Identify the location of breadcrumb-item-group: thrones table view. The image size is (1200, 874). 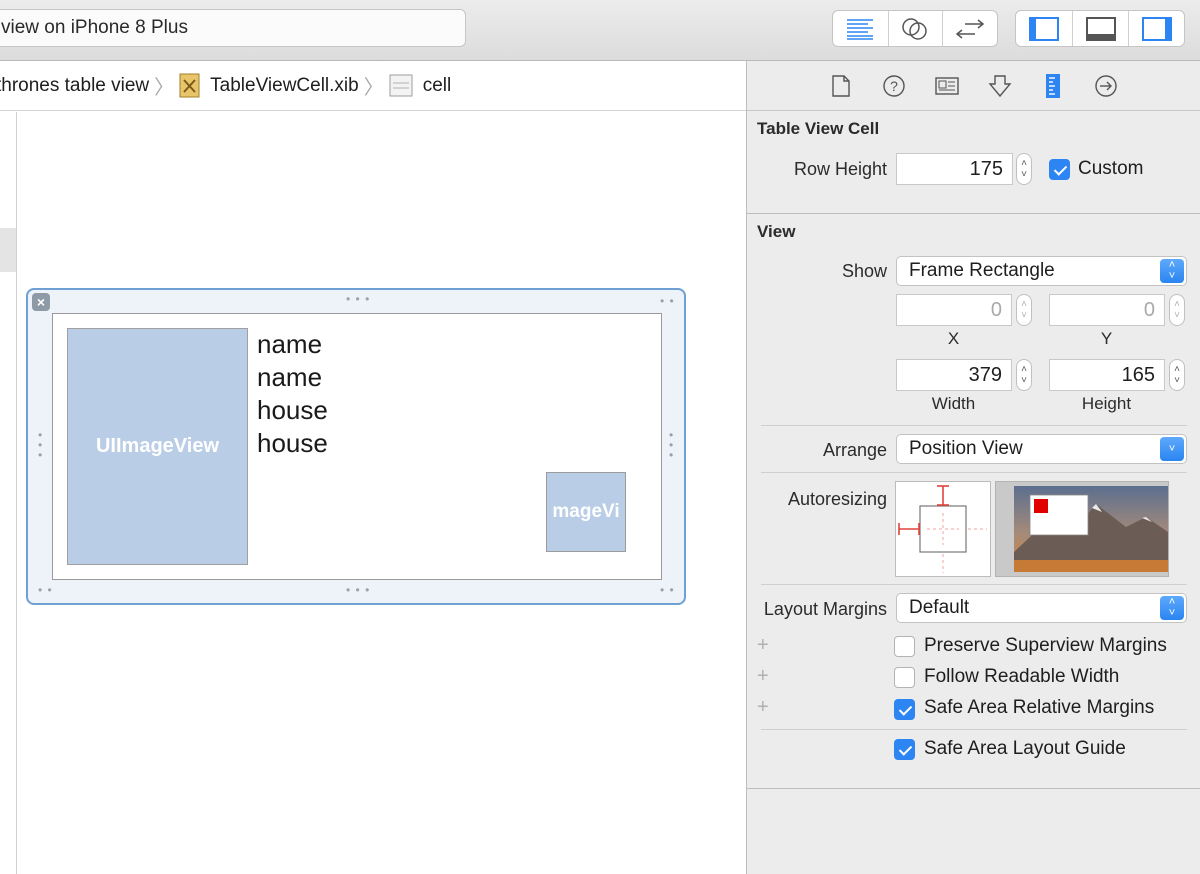
(74, 86).